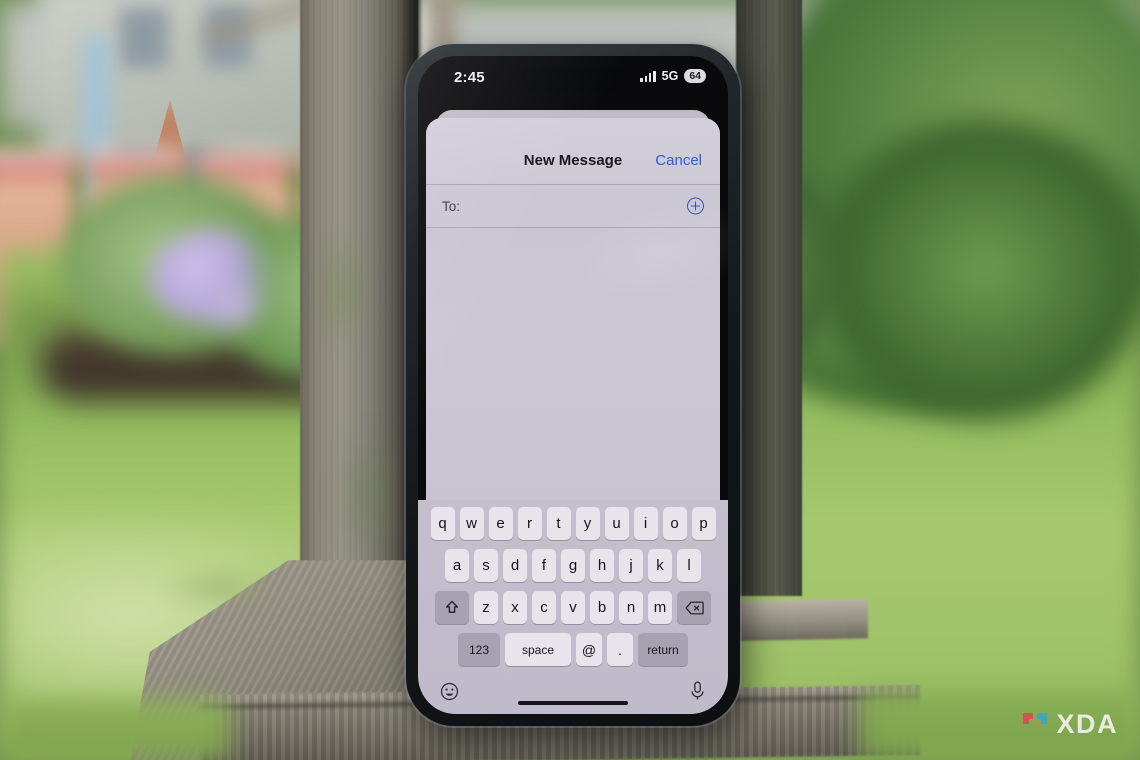 Image resolution: width=1140 pixels, height=760 pixels. What do you see at coordinates (602, 607) in the screenshot?
I see `key-b: b` at bounding box center [602, 607].